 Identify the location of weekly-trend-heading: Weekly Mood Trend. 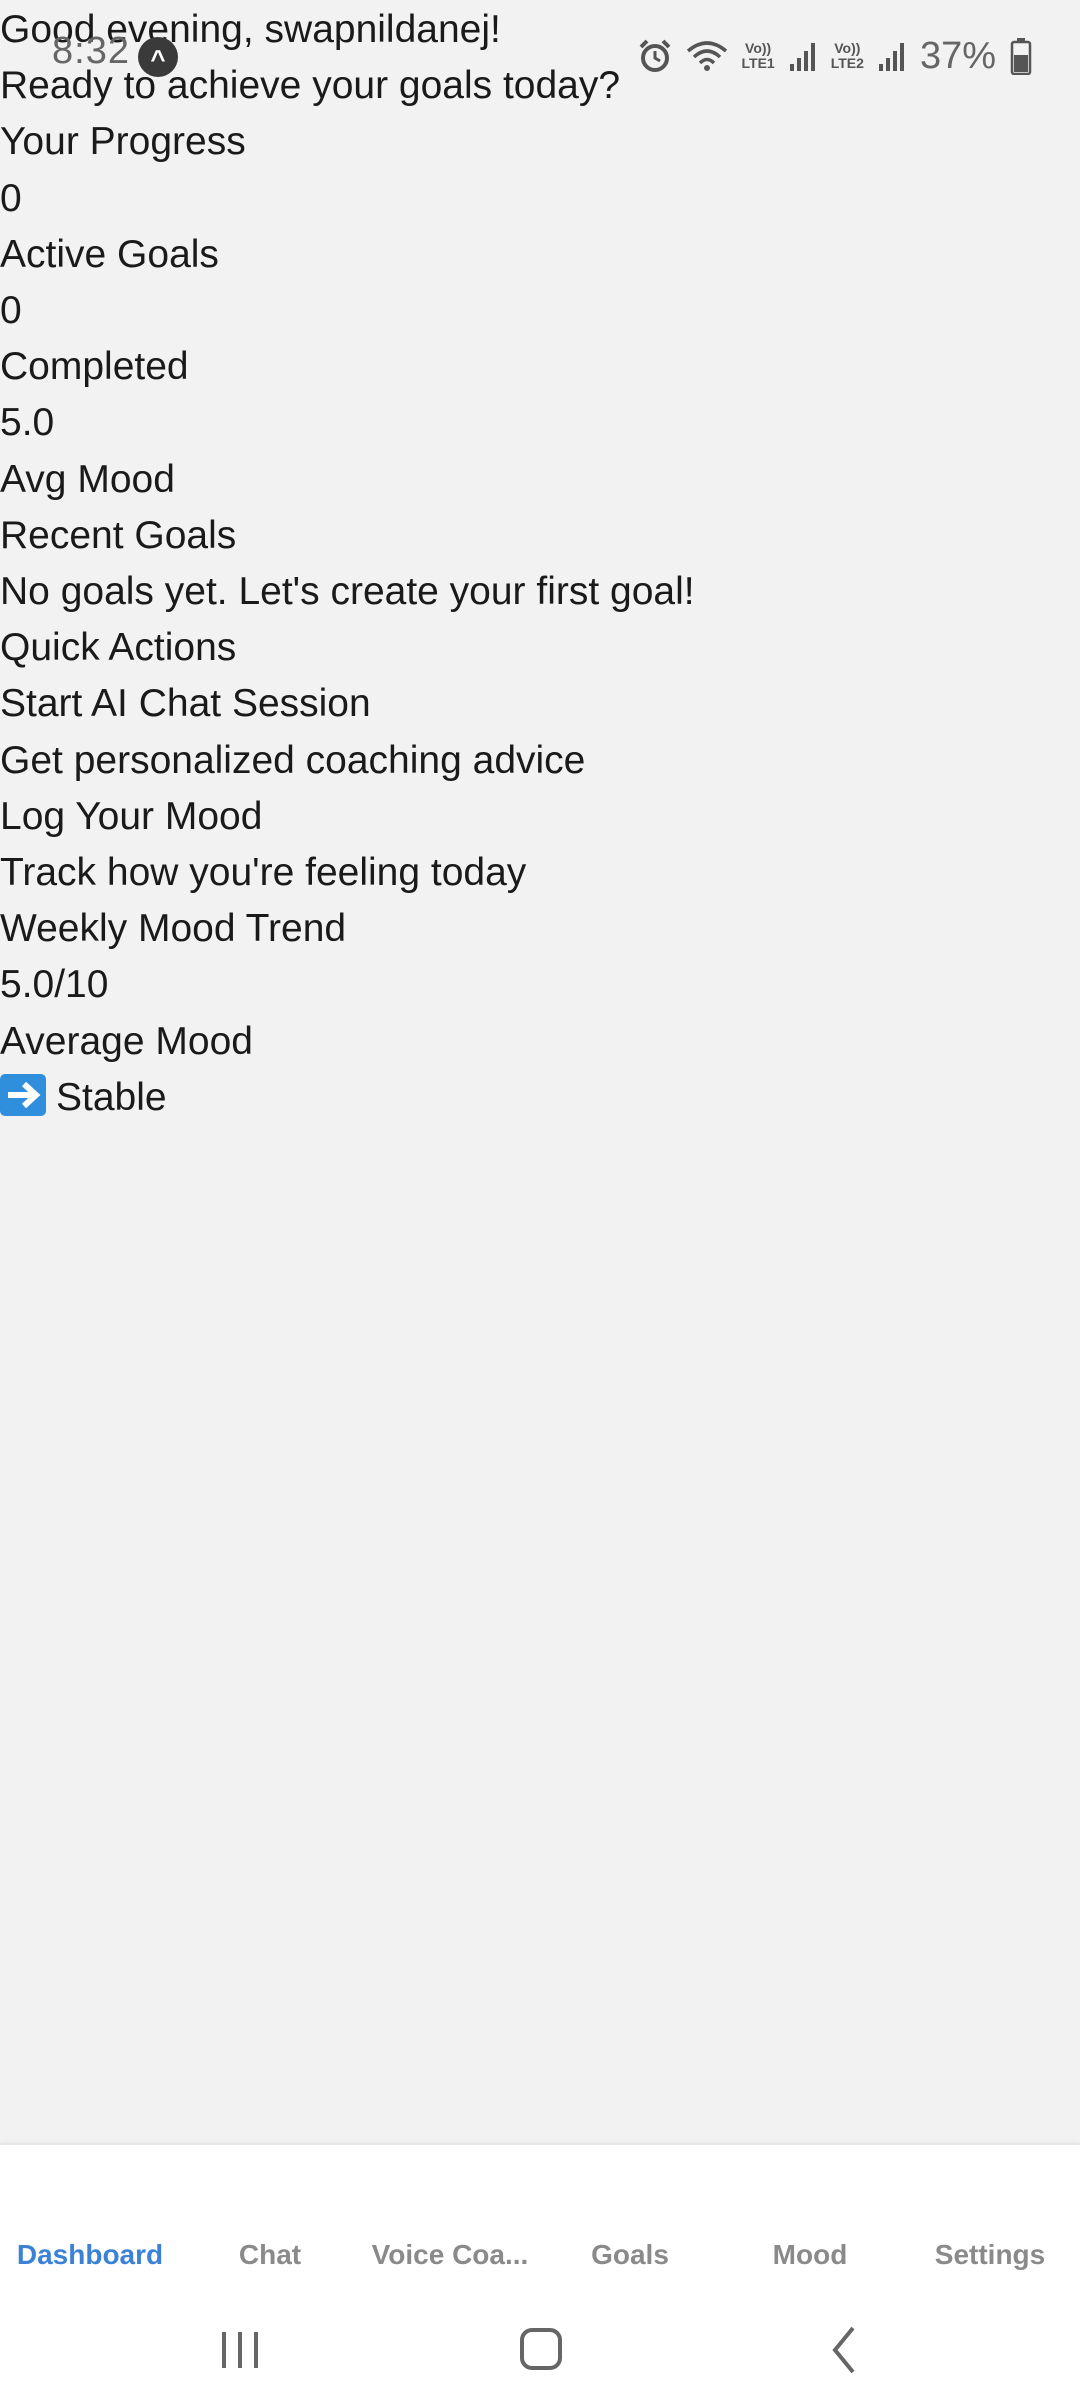
(173, 929).